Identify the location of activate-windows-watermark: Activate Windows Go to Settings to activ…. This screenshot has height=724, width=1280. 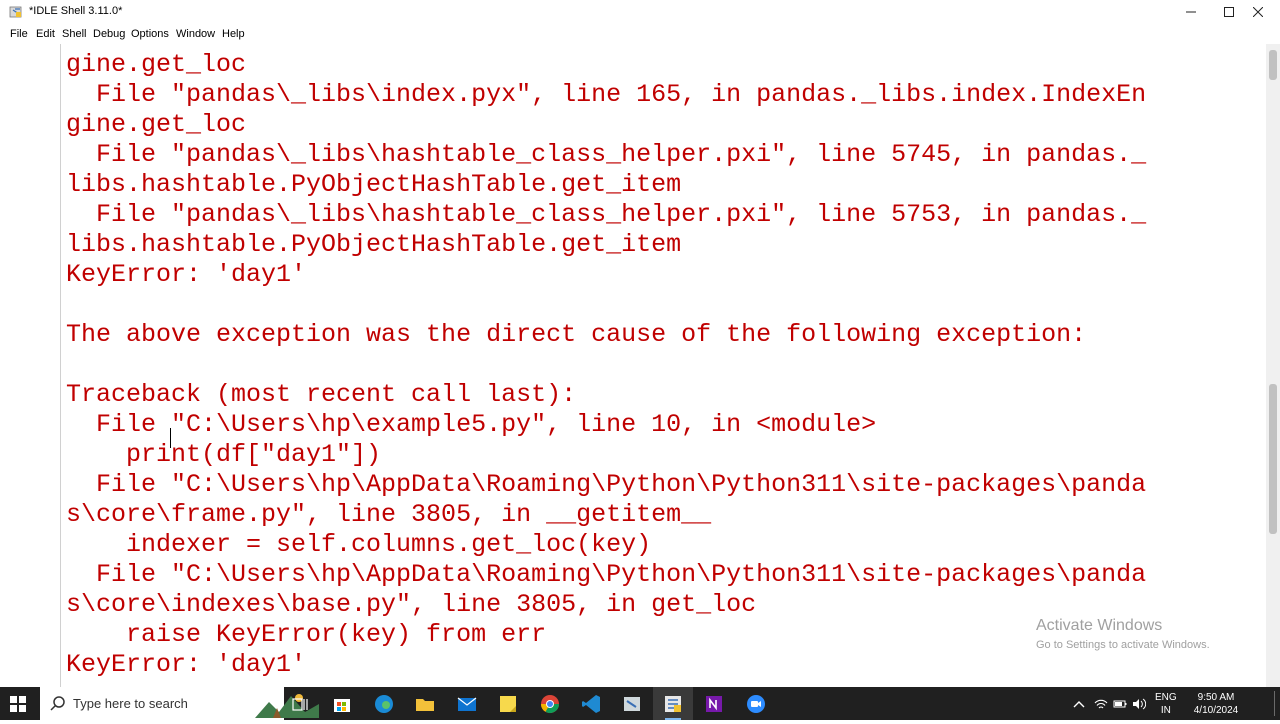
(1123, 634).